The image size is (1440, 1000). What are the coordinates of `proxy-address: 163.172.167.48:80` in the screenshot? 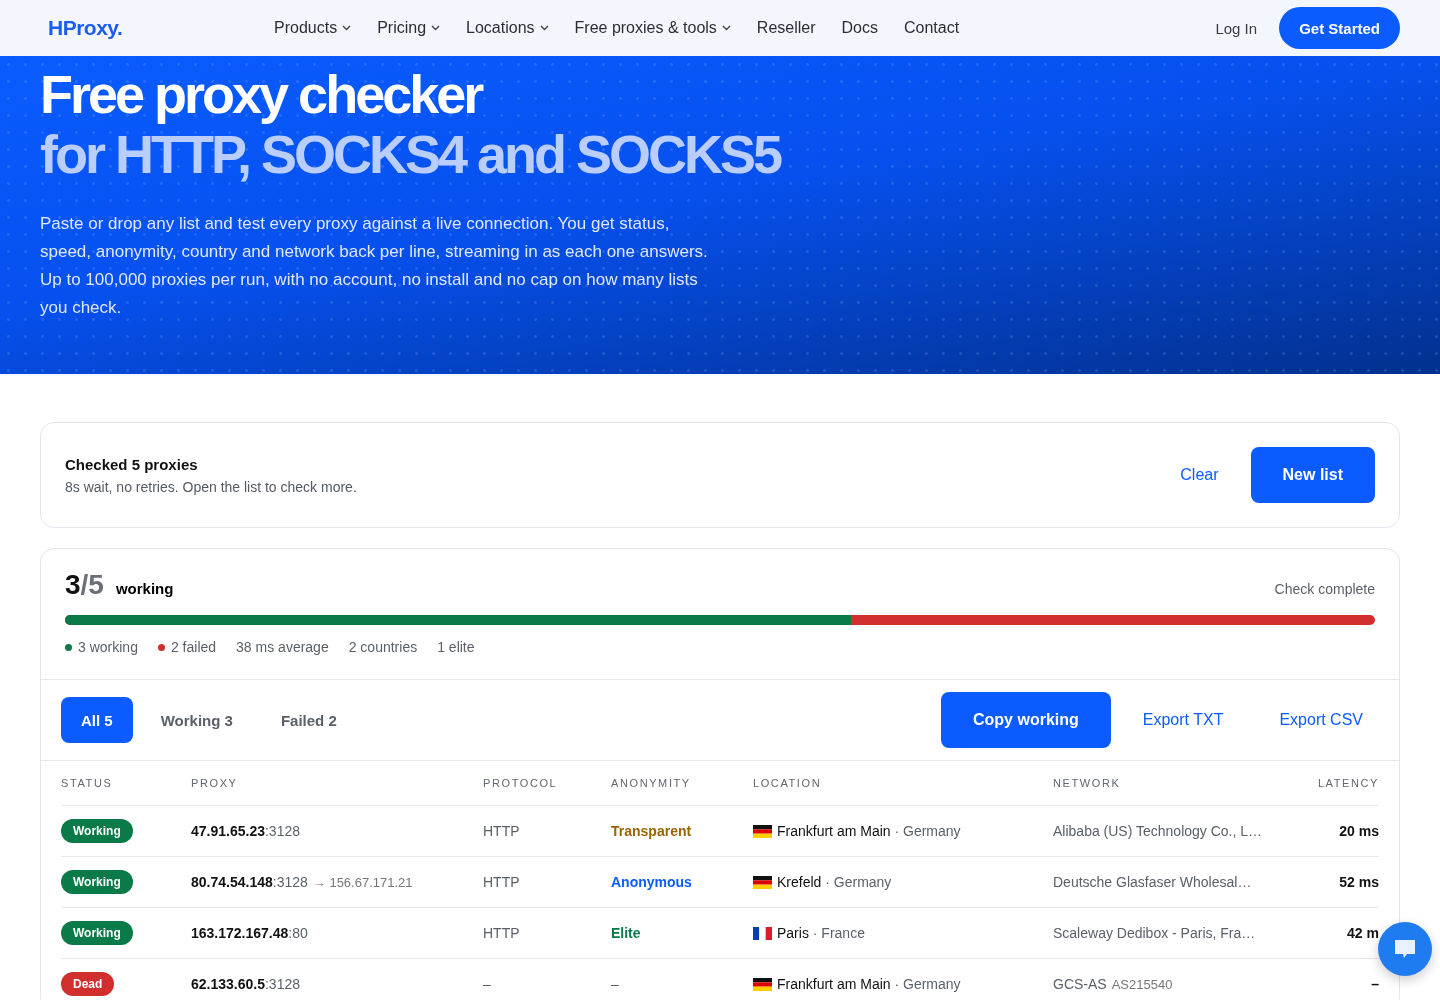 It's located at (249, 933).